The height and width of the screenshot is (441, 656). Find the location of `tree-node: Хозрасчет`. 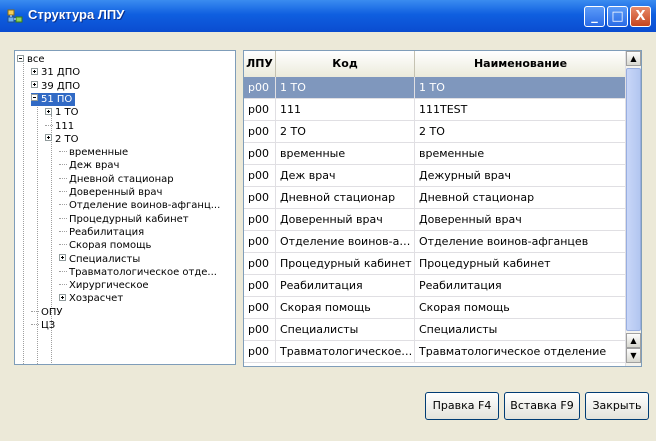

tree-node: Хозрасчет is located at coordinates (91, 298).